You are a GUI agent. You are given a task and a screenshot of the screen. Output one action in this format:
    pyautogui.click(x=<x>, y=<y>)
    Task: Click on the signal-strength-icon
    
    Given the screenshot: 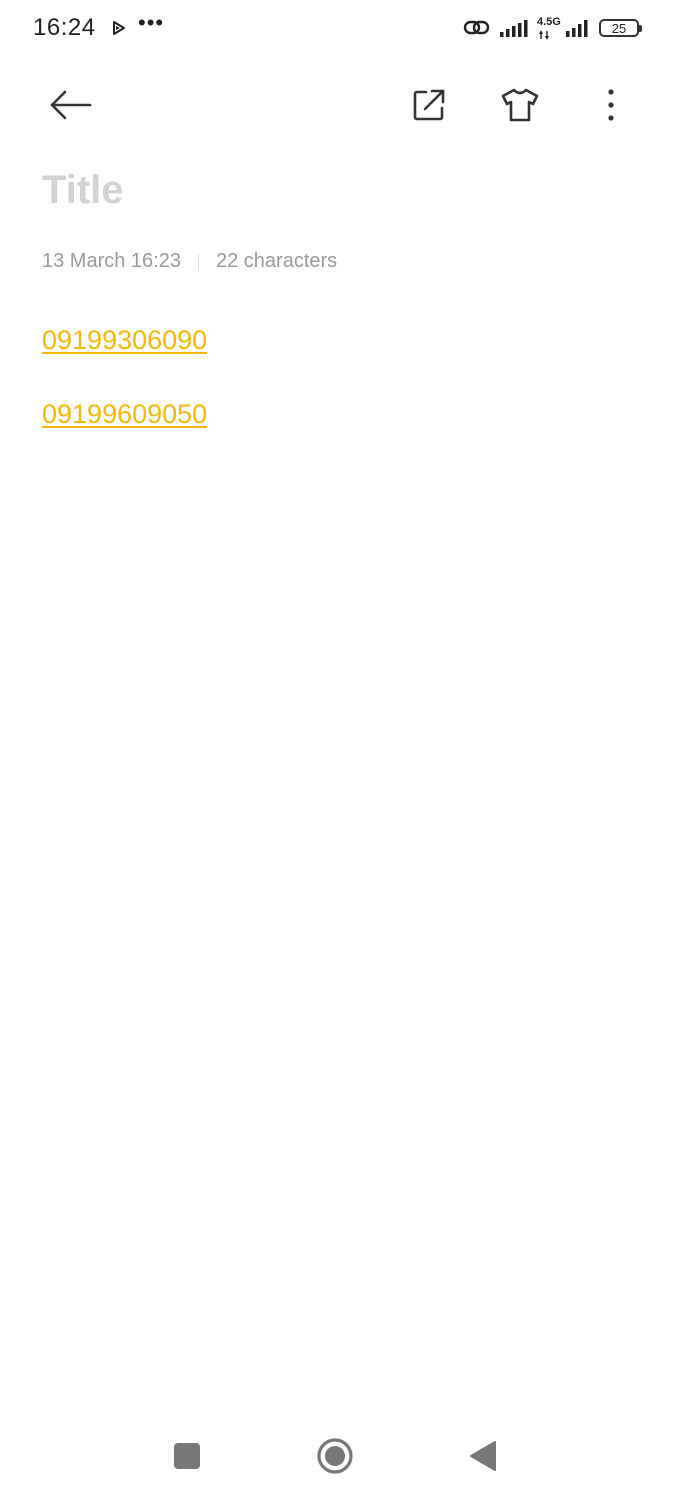 What is the action you would take?
    pyautogui.click(x=514, y=28)
    